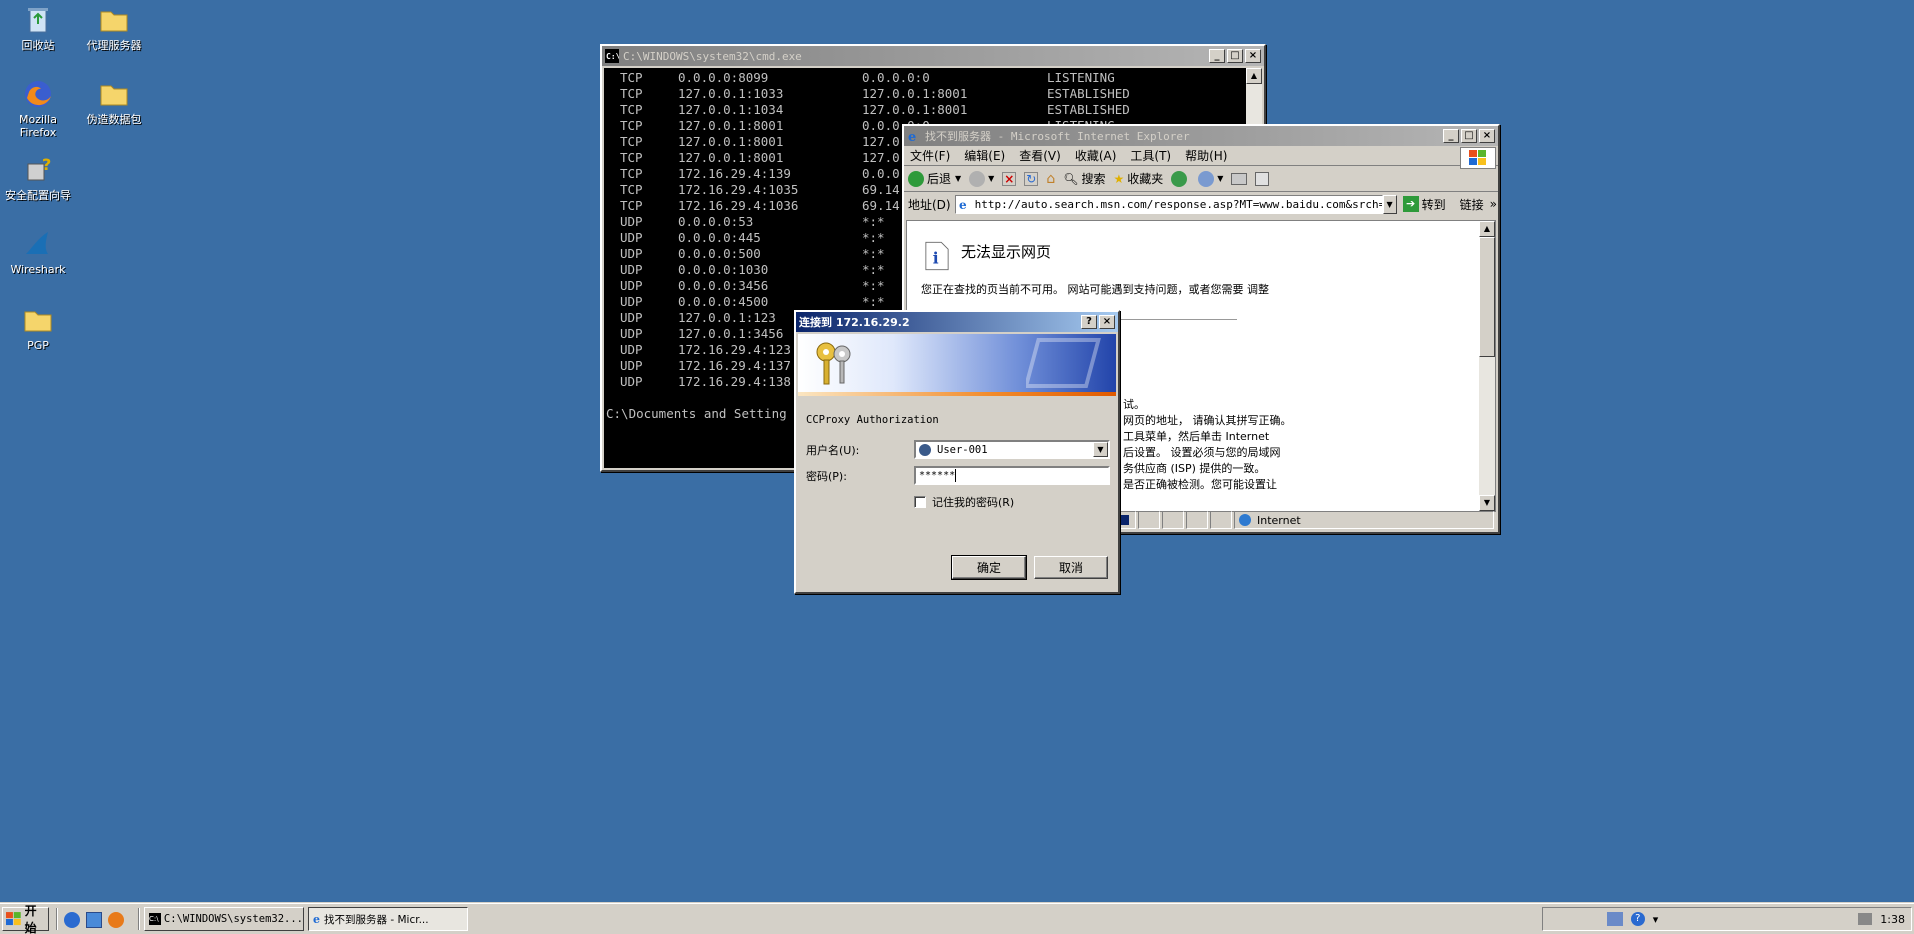 The width and height of the screenshot is (1914, 934). What do you see at coordinates (1637, 919) in the screenshot?
I see `help-icon: ?` at bounding box center [1637, 919].